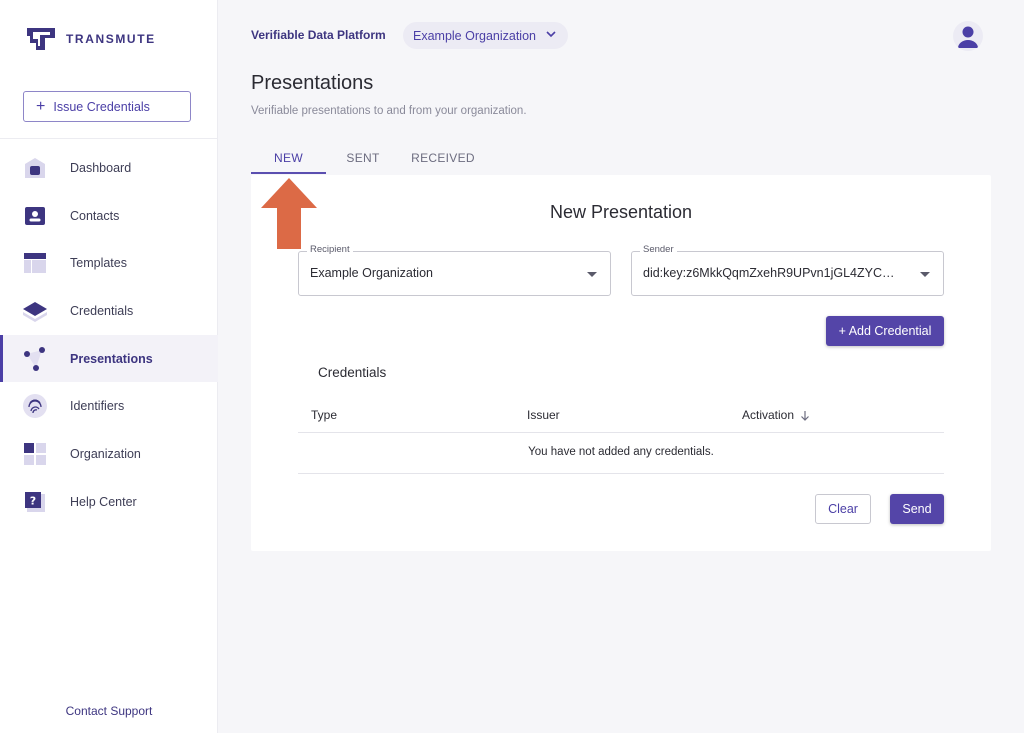 This screenshot has width=1024, height=733. Describe the element at coordinates (363, 157) in the screenshot. I see `tab-sent: SENT` at that location.